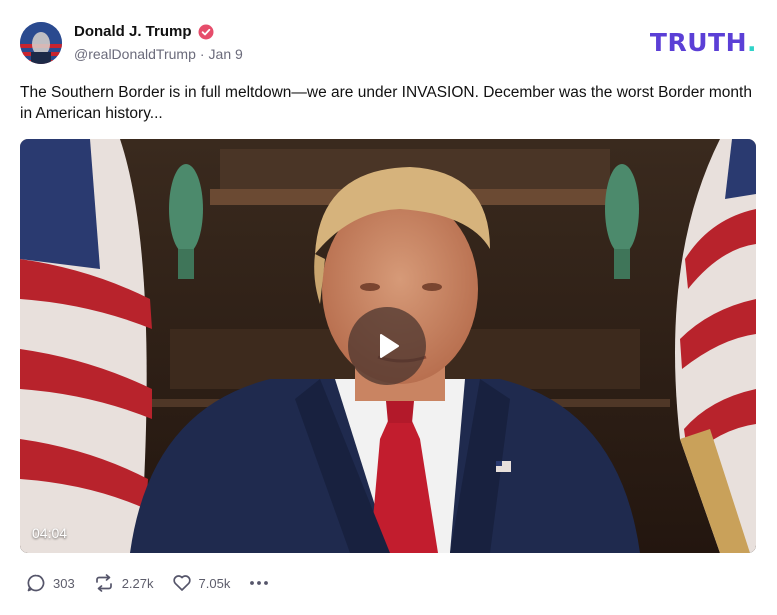 The image size is (777, 615). Describe the element at coordinates (50, 533) in the screenshot. I see `video-duration: 04:04` at that location.